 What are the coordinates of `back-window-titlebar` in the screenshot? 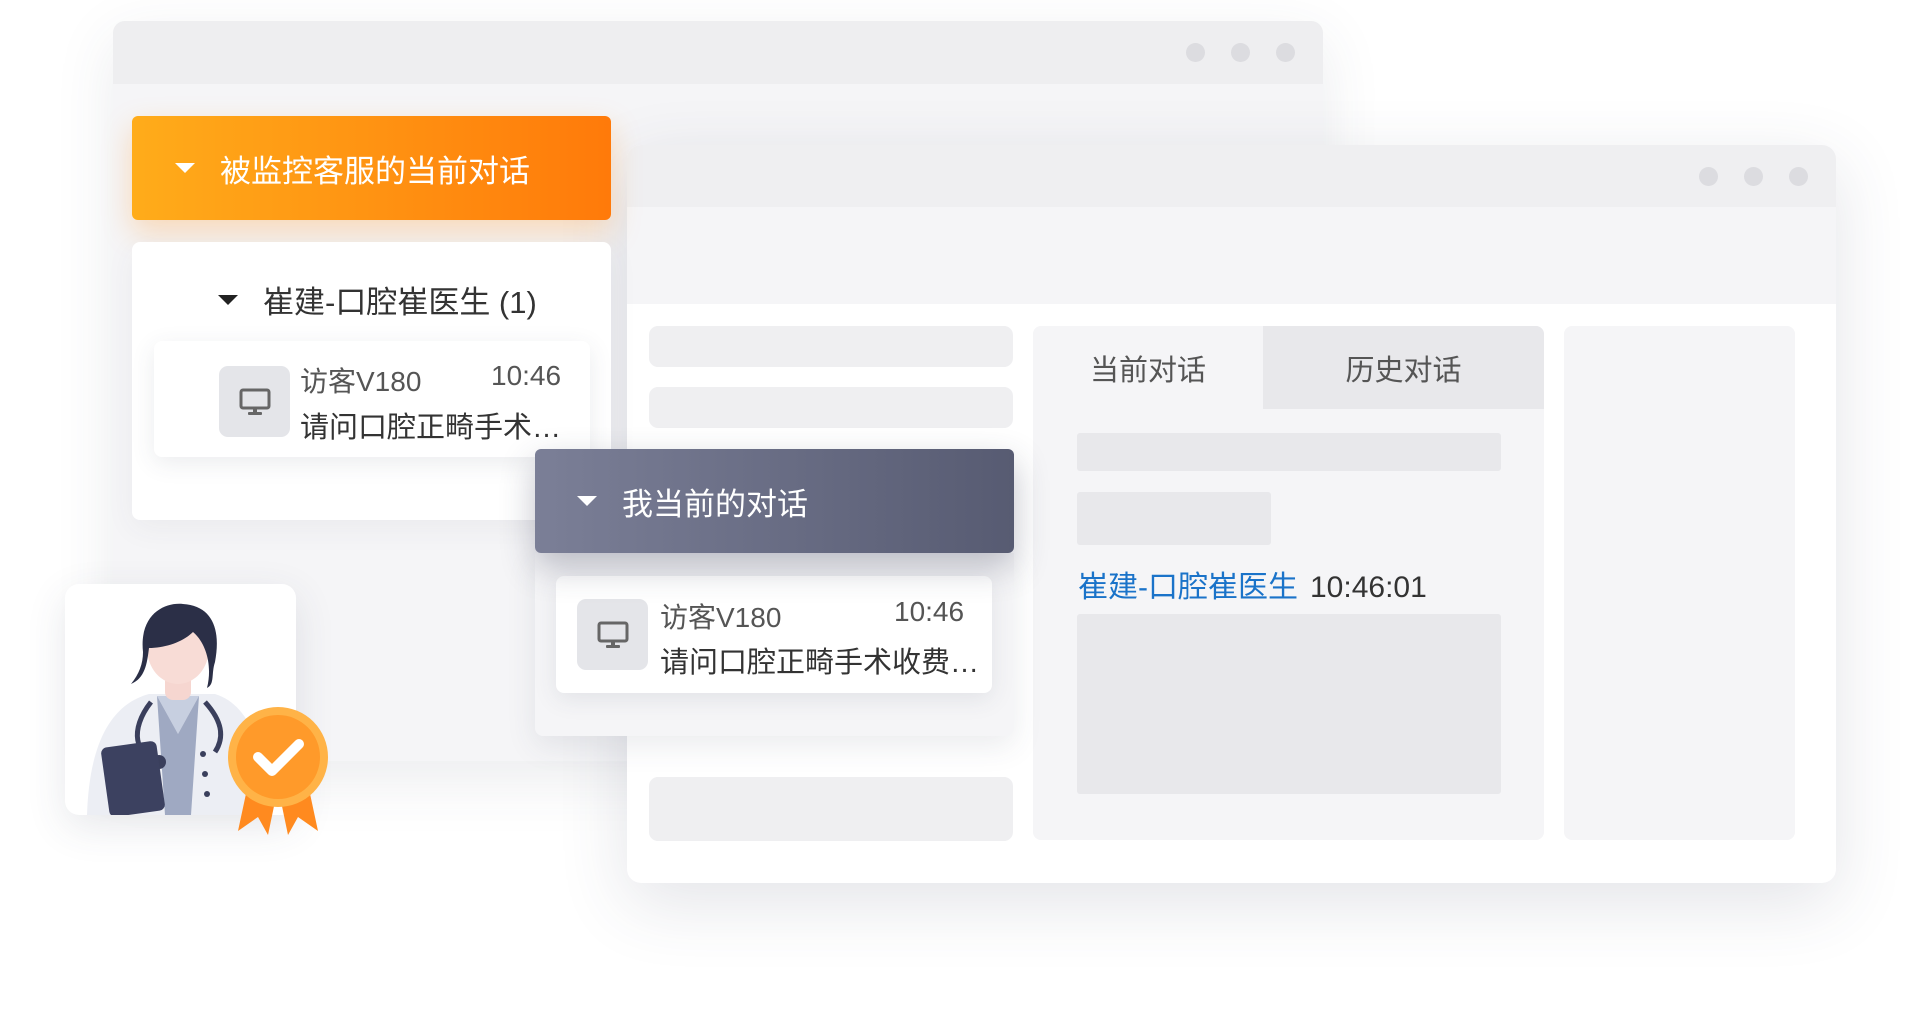 It's located at (718, 52).